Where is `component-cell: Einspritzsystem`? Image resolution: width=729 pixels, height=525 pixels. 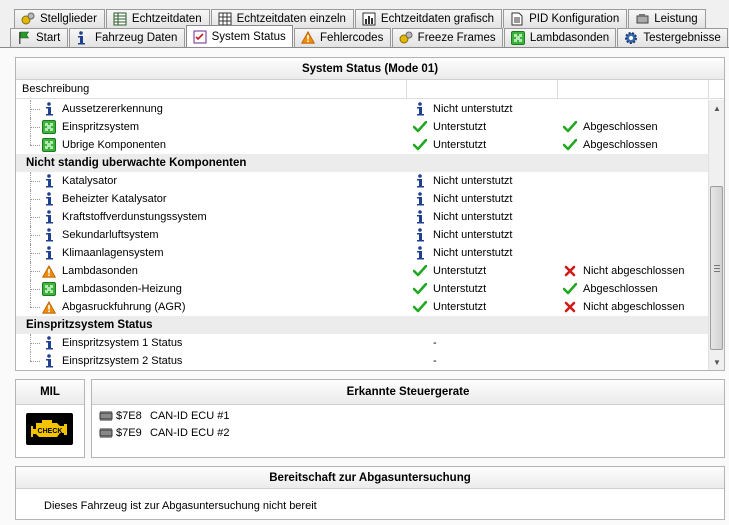 component-cell: Einspritzsystem is located at coordinates (90, 127).